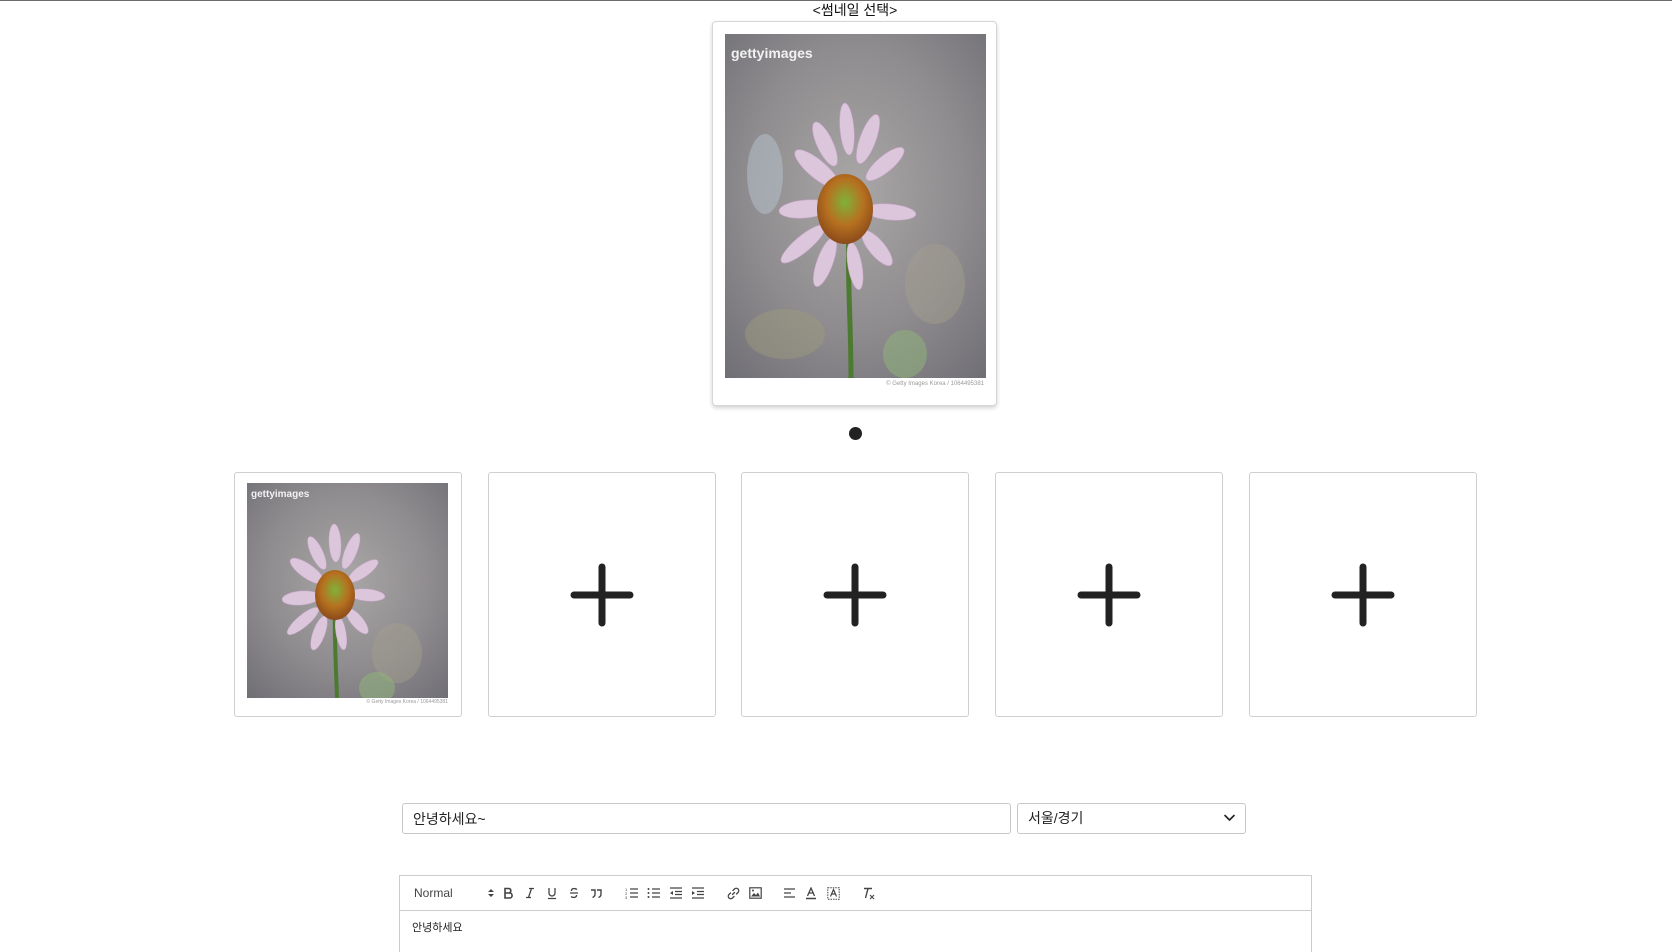  I want to click on underline-button, so click(552, 893).